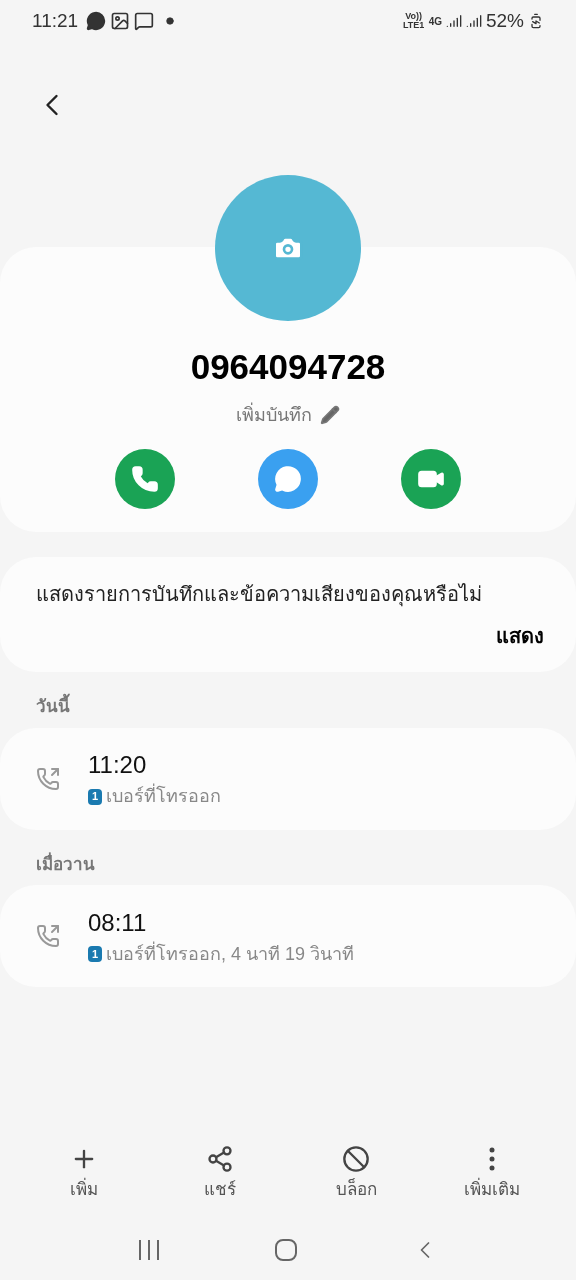  Describe the element at coordinates (148, 1250) in the screenshot. I see `recent-apps-icon` at that location.